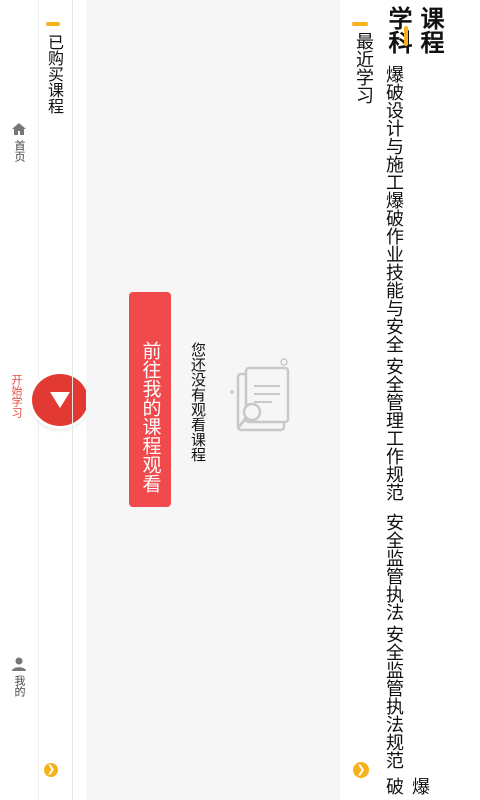 This screenshot has width=480, height=800. Describe the element at coordinates (393, 272) in the screenshot. I see `tab-subject: 爆破作业技能与安全` at that location.